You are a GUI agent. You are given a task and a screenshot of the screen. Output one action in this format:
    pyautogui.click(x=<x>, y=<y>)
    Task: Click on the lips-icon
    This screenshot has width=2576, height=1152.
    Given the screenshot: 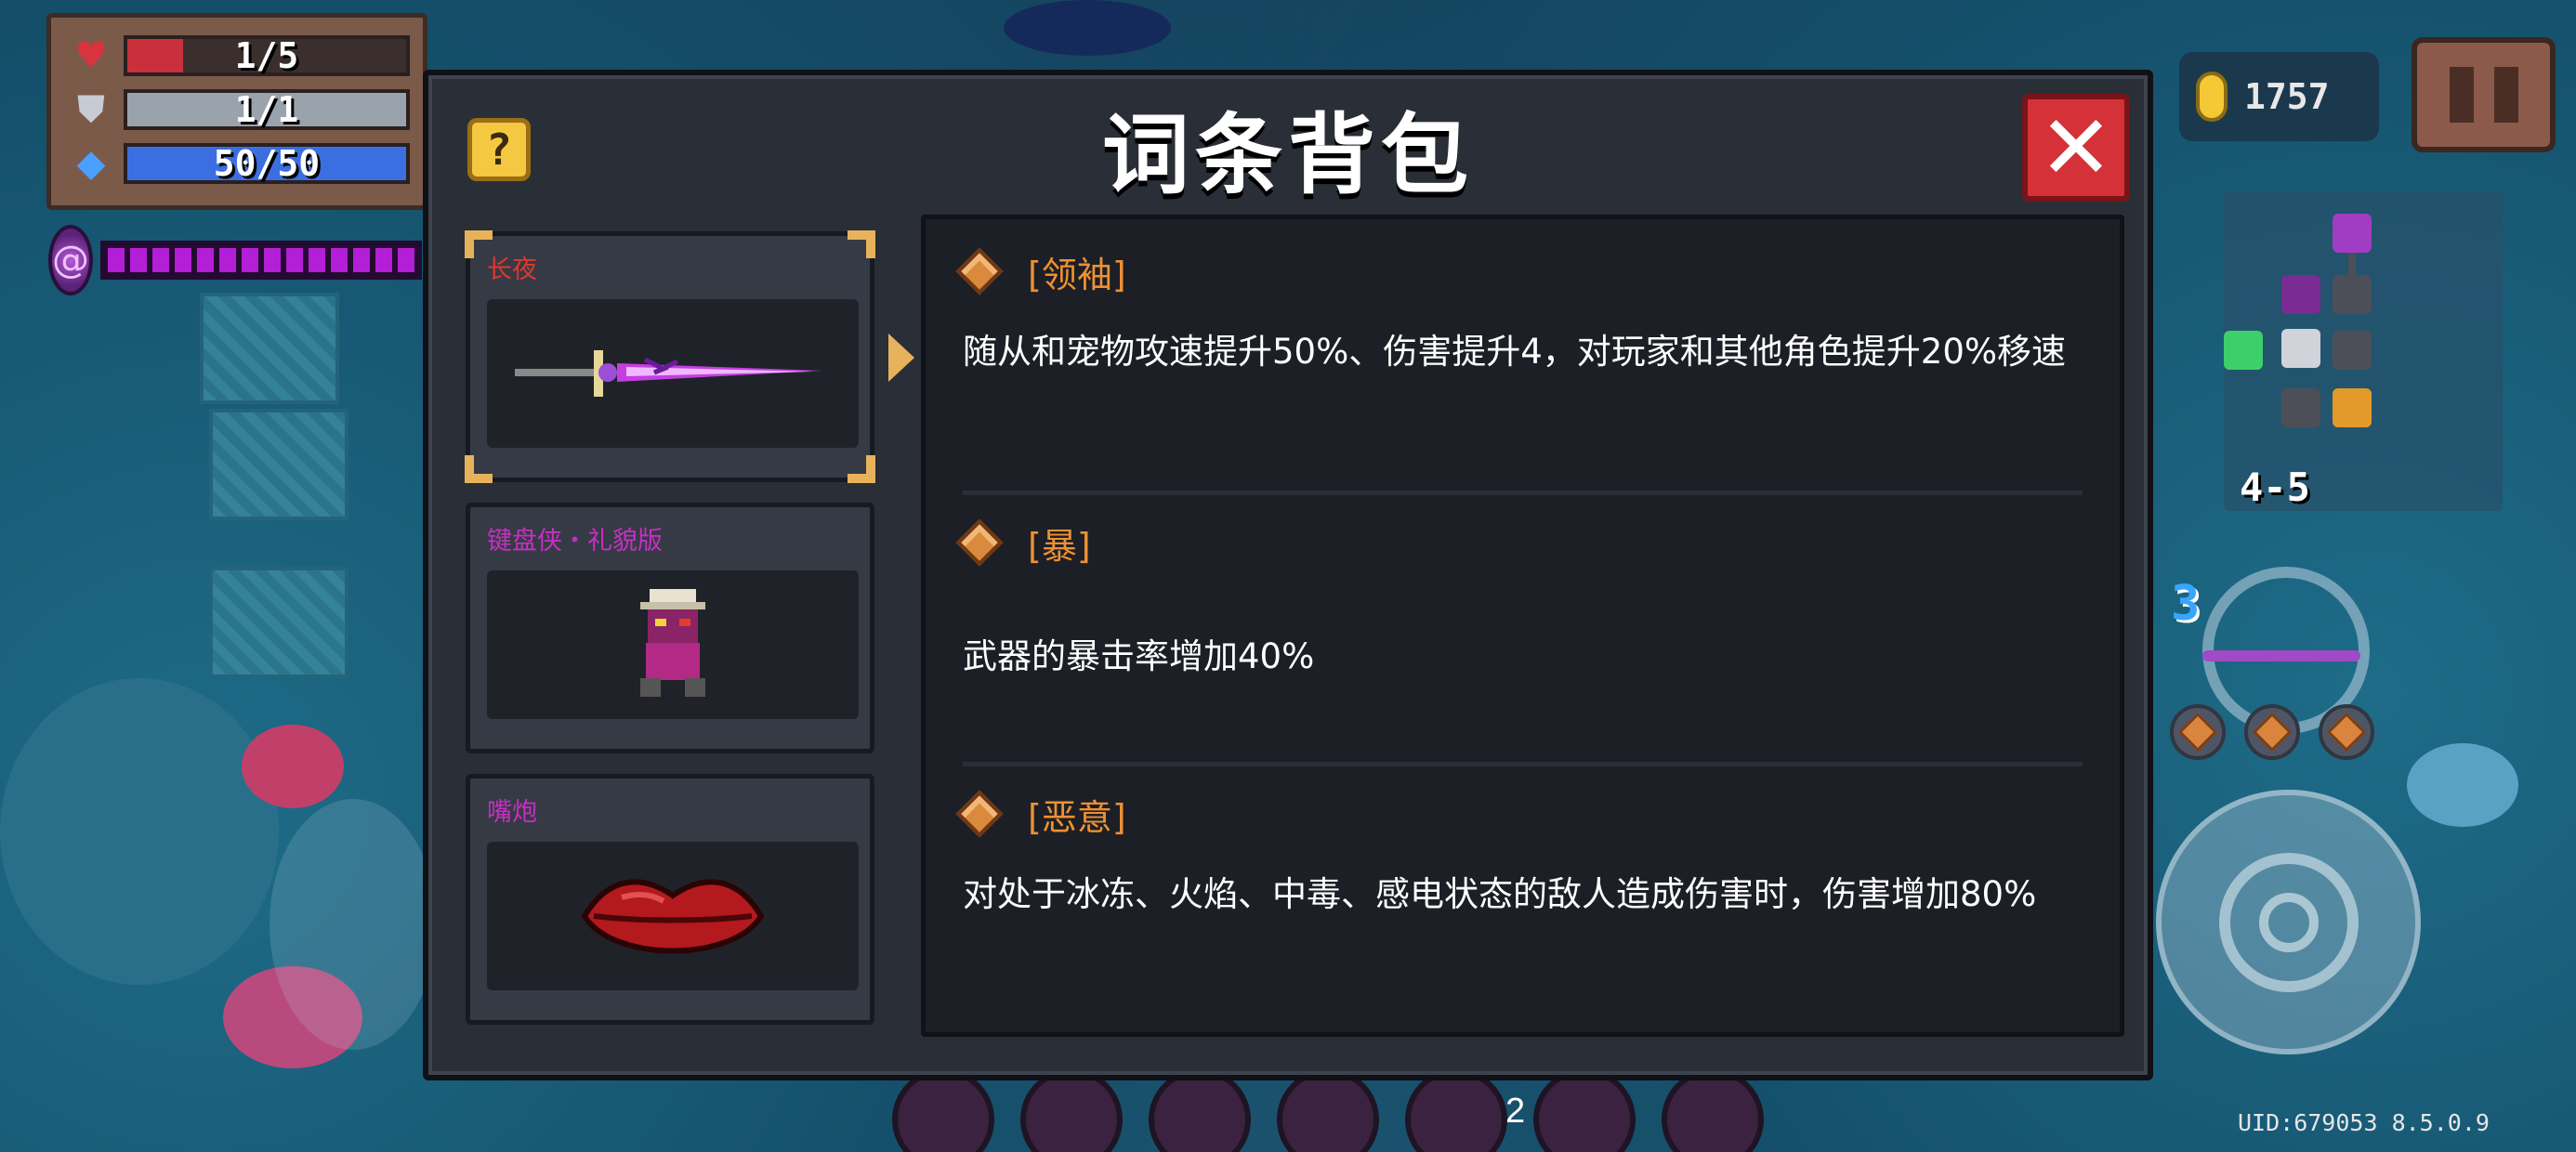 What is the action you would take?
    pyautogui.click(x=673, y=916)
    